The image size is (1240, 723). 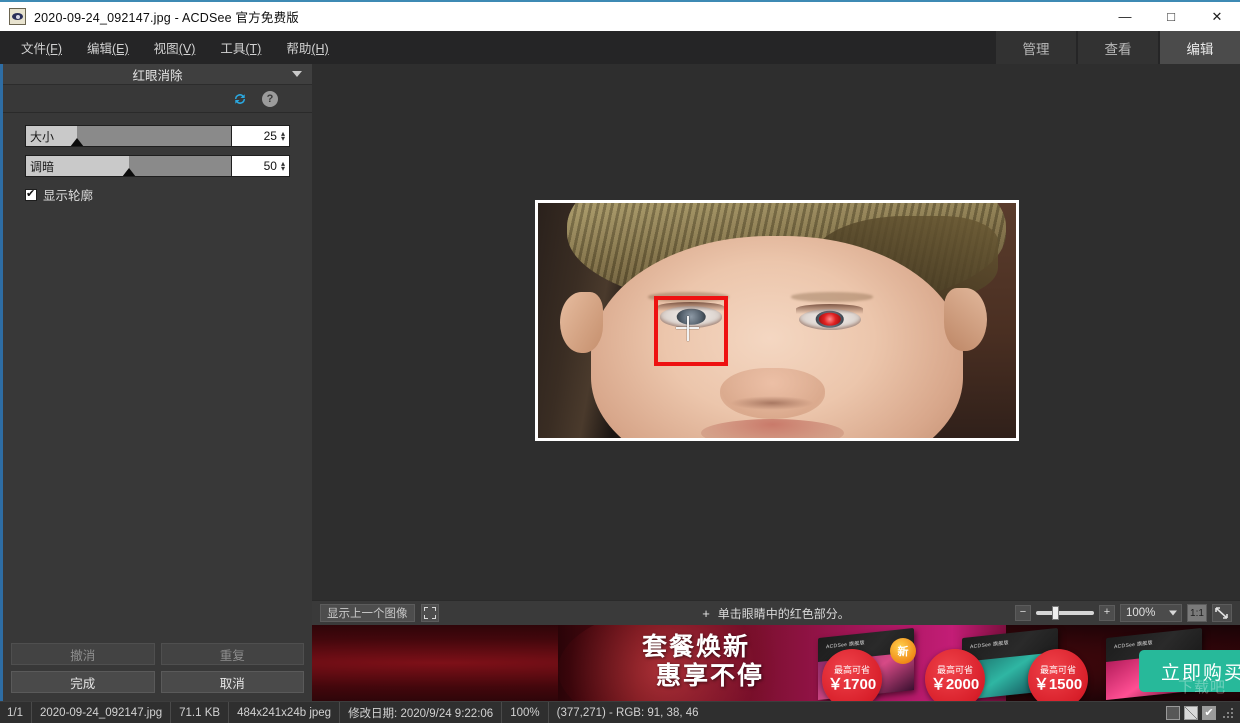 What do you see at coordinates (367, 613) in the screenshot?
I see `prev-image-button: 显示上一个图像` at bounding box center [367, 613].